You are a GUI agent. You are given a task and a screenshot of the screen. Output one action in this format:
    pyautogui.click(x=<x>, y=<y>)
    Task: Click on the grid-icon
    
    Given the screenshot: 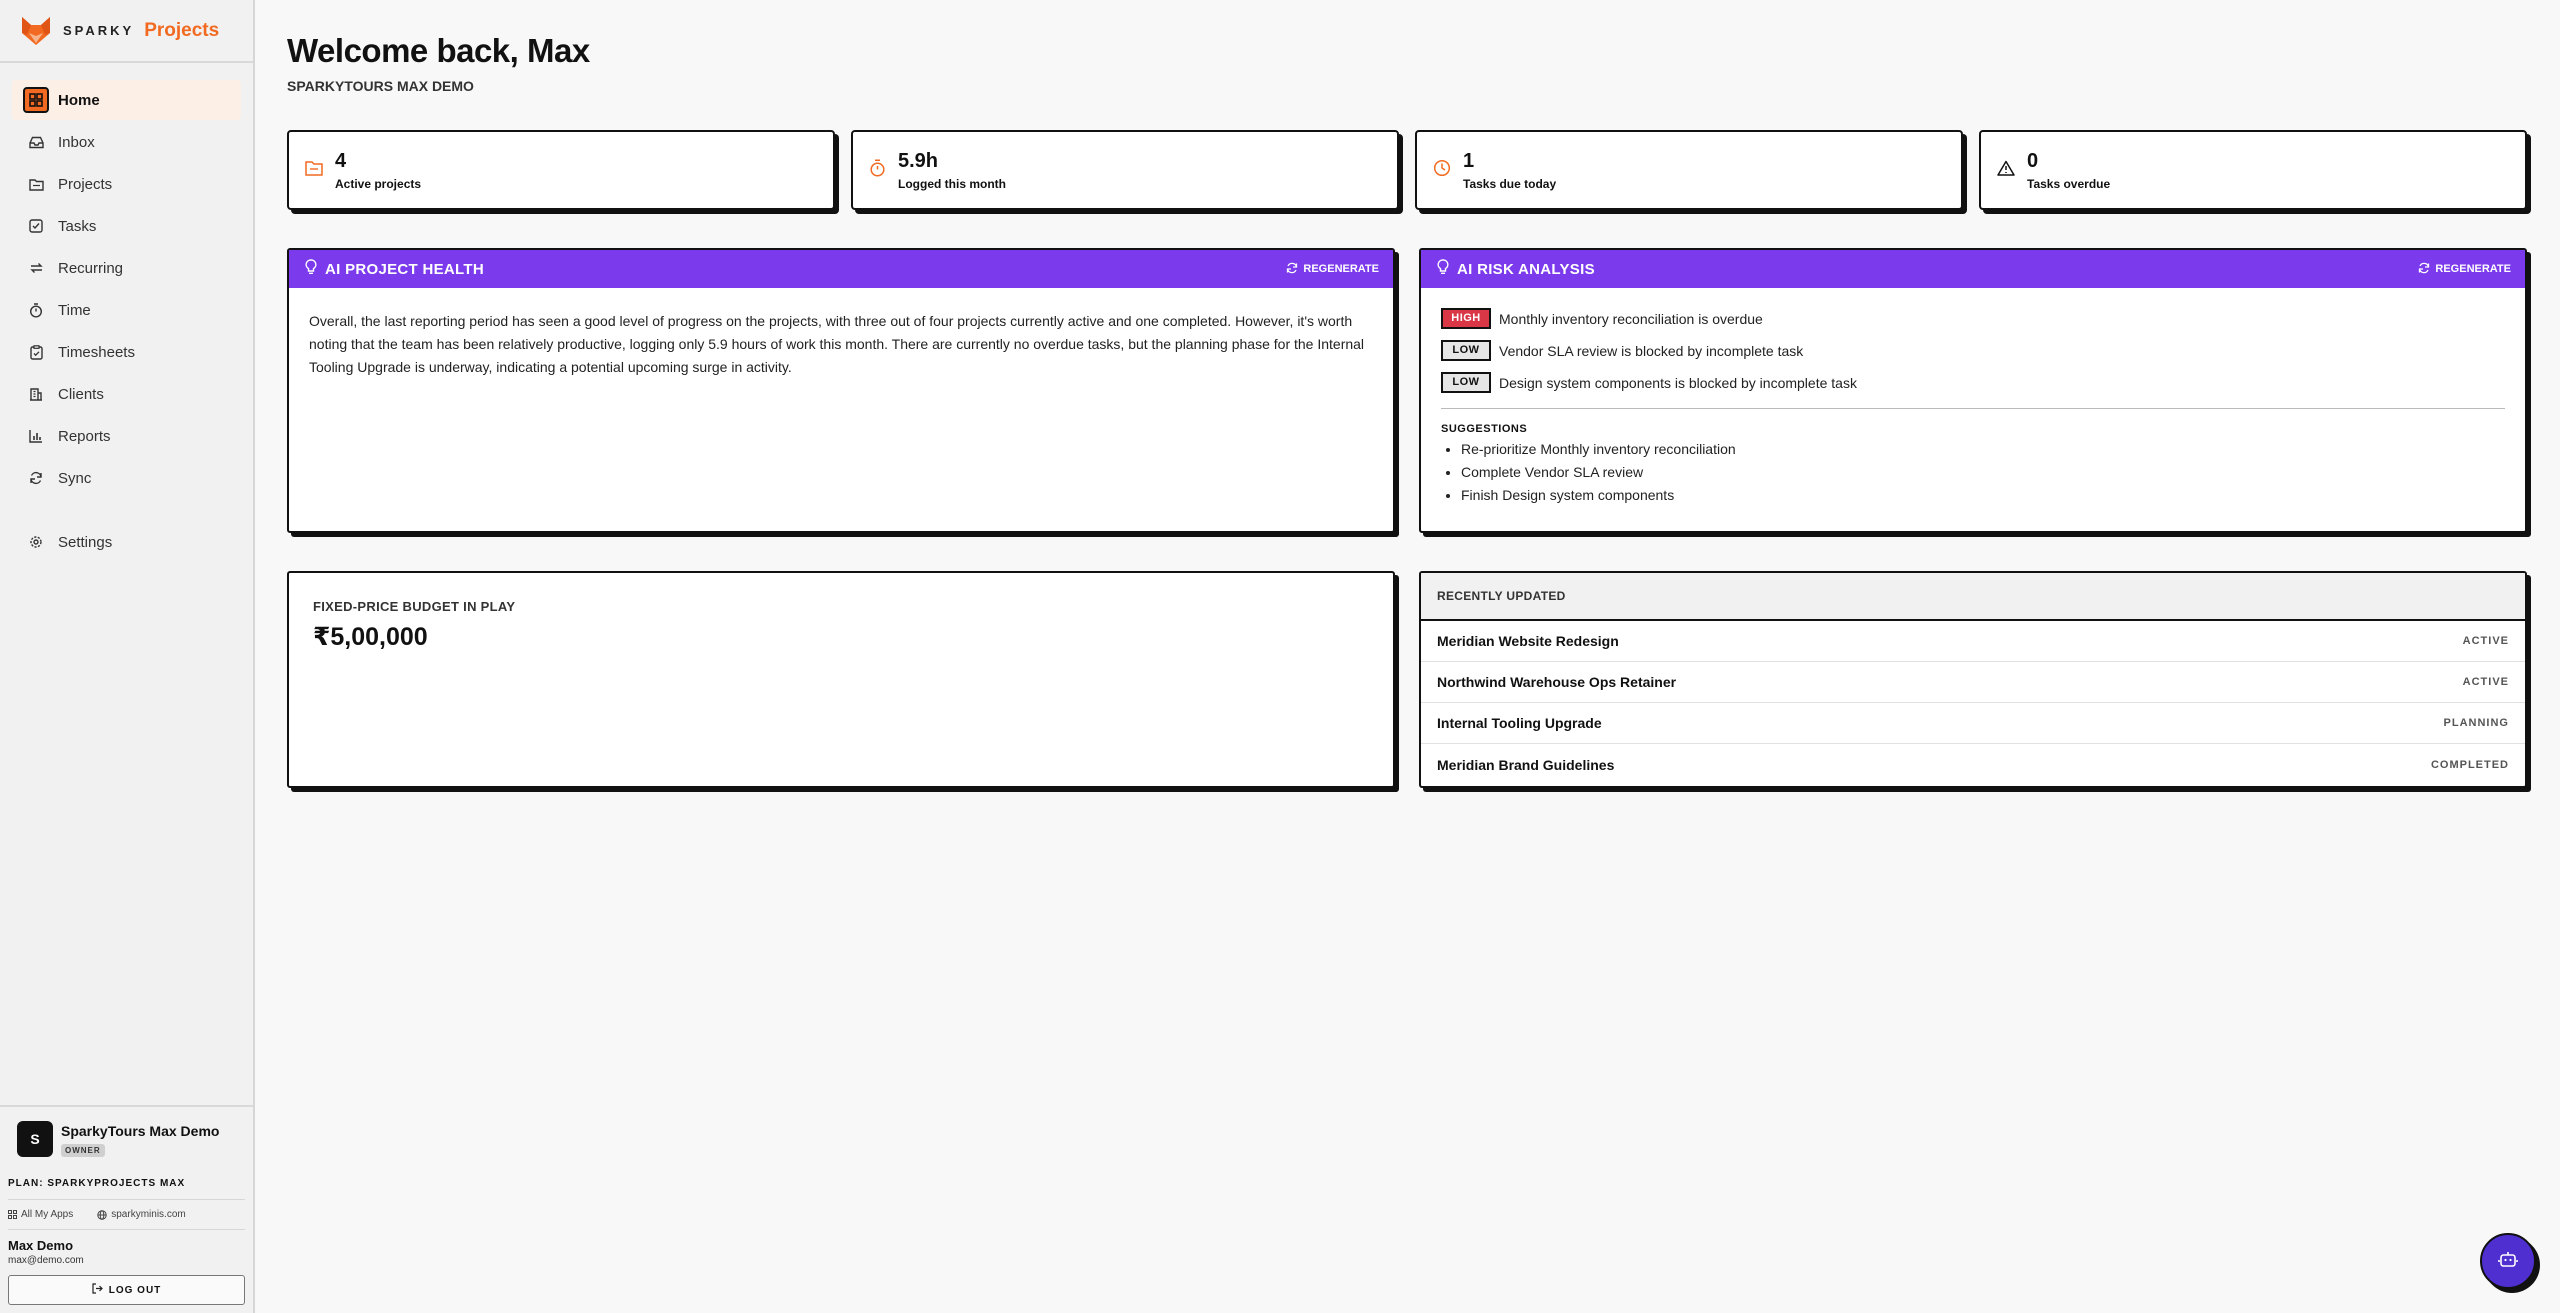 What is the action you would take?
    pyautogui.click(x=12, y=1214)
    